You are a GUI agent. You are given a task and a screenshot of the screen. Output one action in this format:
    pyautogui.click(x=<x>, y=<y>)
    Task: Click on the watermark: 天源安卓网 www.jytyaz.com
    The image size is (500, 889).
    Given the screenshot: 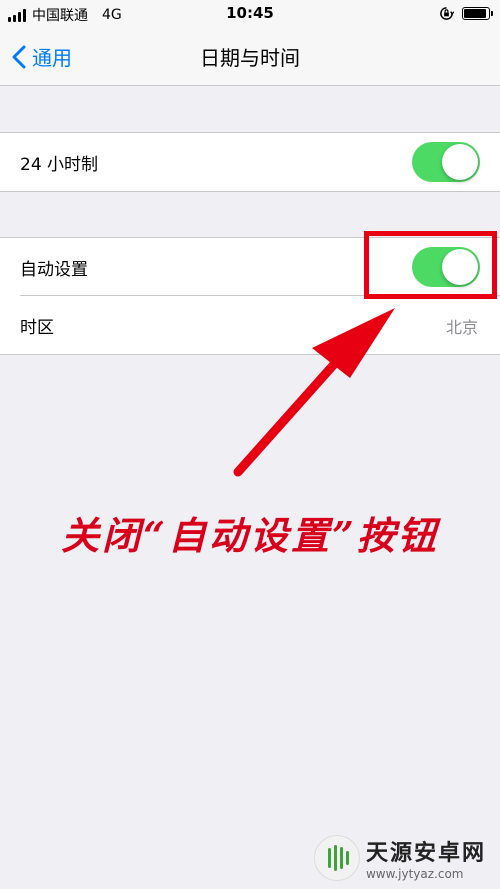 What is the action you would take?
    pyautogui.click(x=399, y=858)
    